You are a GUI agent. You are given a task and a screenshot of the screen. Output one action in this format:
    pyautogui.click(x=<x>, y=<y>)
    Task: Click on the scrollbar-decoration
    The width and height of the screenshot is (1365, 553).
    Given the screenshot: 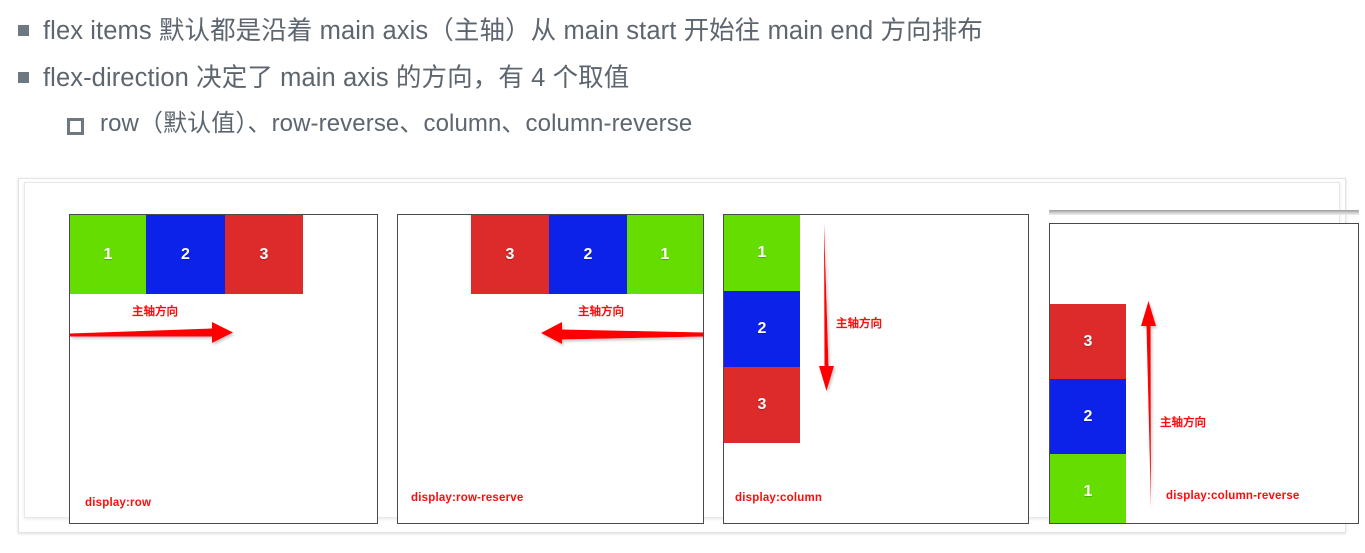 What is the action you would take?
    pyautogui.click(x=1204, y=212)
    